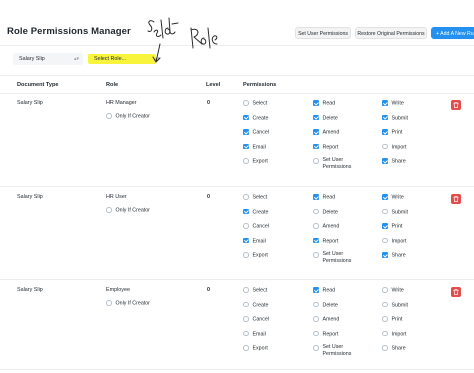 The height and width of the screenshot is (373, 474). What do you see at coordinates (260, 103) in the screenshot?
I see `permission-label: Select` at bounding box center [260, 103].